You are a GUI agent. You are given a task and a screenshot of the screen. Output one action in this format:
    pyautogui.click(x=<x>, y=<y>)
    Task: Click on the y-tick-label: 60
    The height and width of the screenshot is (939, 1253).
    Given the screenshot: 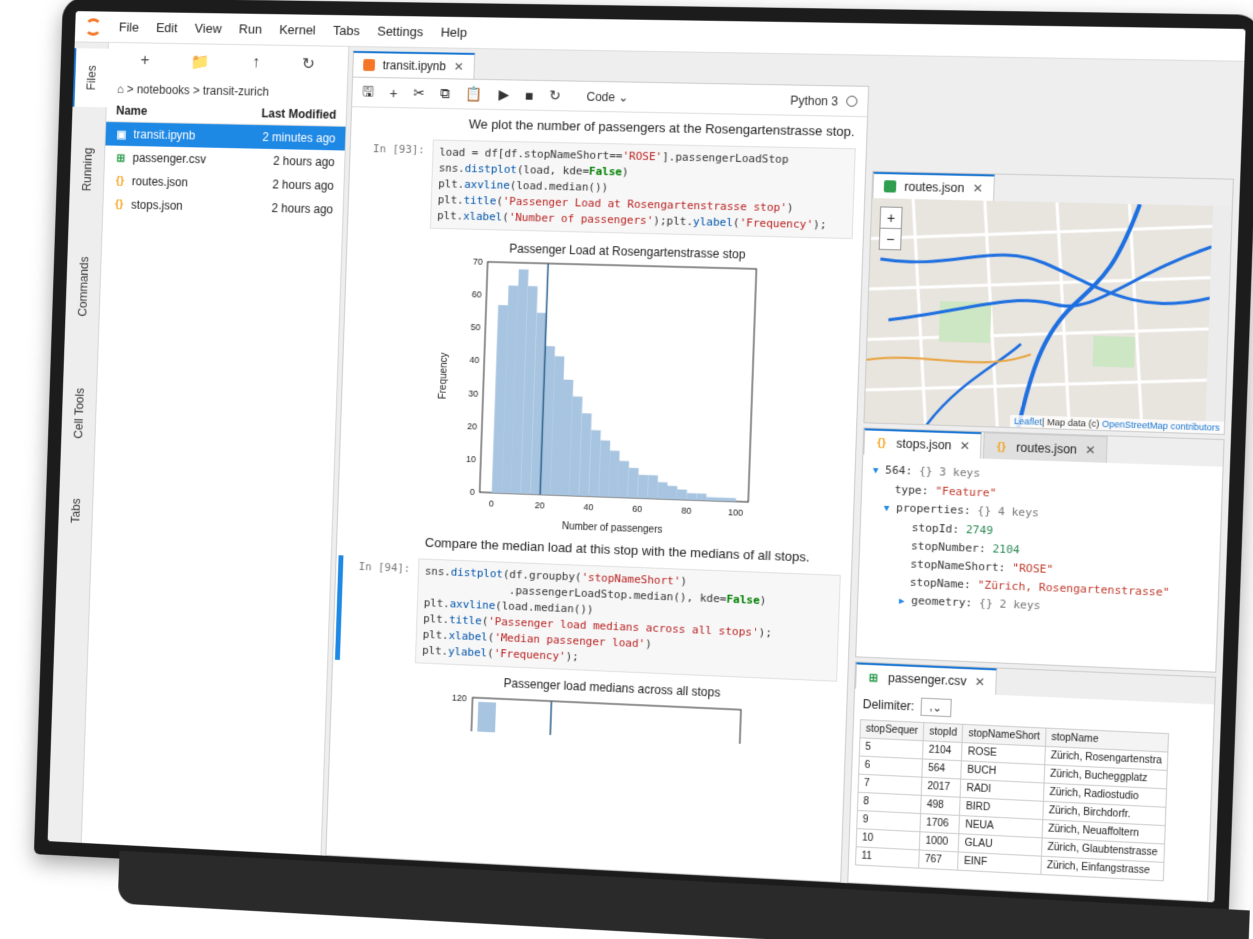 What is the action you would take?
    pyautogui.click(x=477, y=294)
    